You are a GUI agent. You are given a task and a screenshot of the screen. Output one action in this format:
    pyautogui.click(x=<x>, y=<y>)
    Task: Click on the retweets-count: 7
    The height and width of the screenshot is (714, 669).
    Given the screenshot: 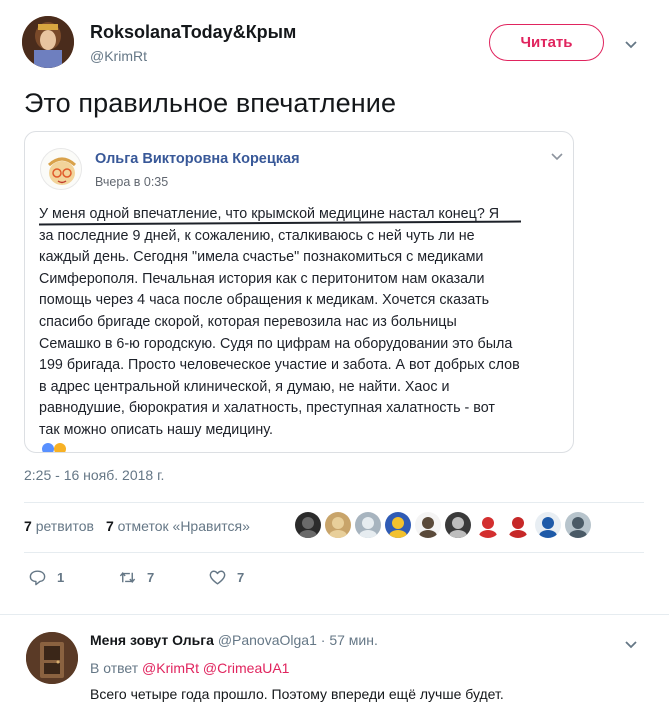 What is the action you would take?
    pyautogui.click(x=28, y=526)
    